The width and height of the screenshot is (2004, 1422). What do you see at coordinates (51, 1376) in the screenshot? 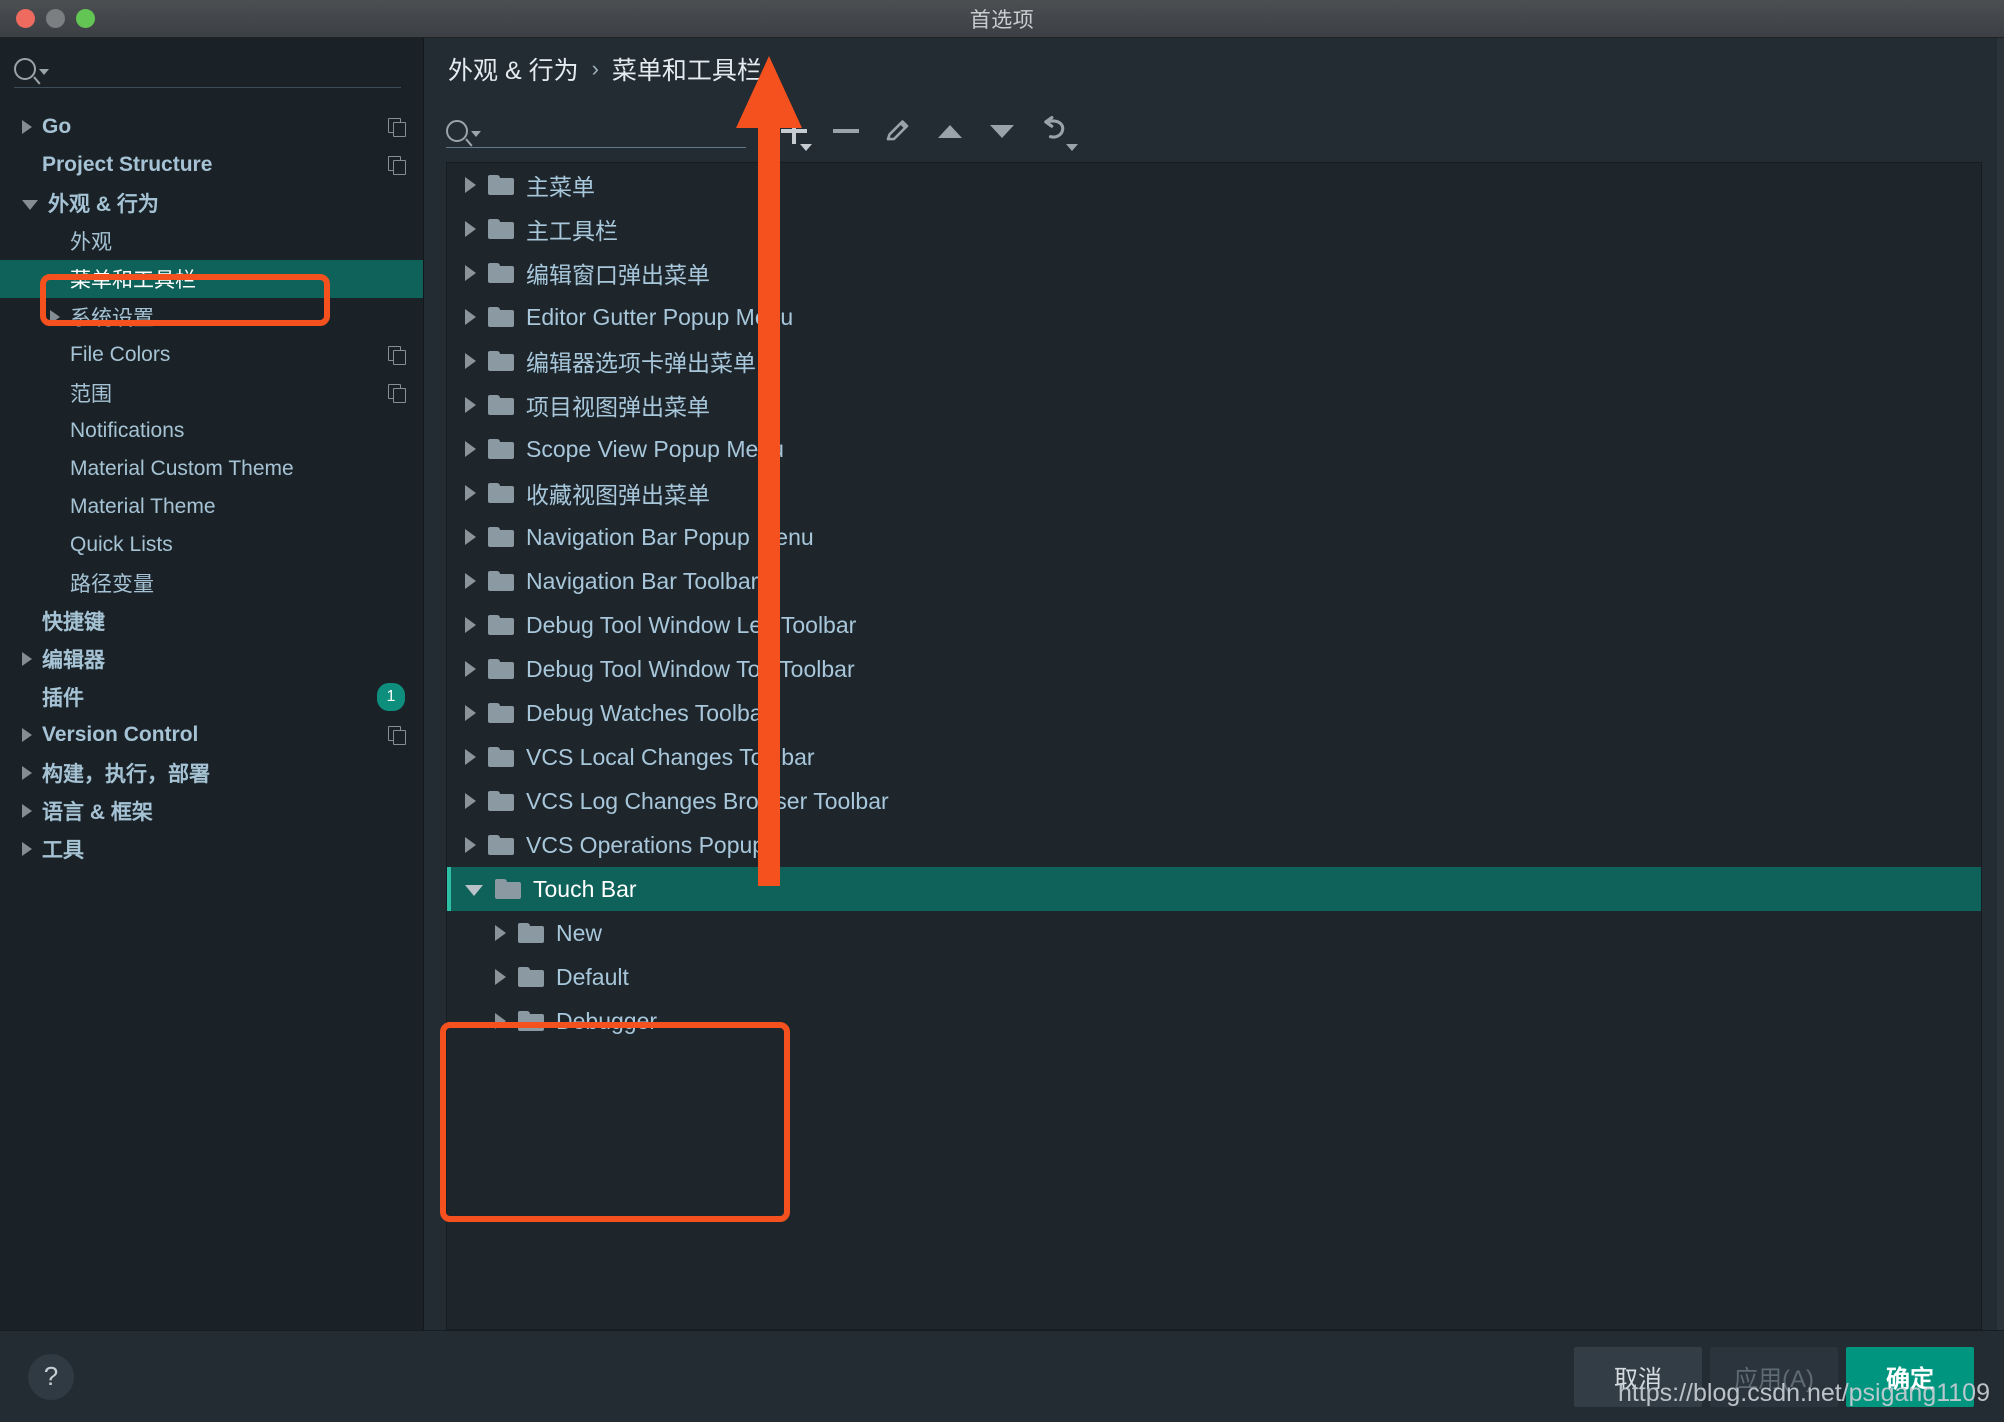
I see `help-button: ?` at bounding box center [51, 1376].